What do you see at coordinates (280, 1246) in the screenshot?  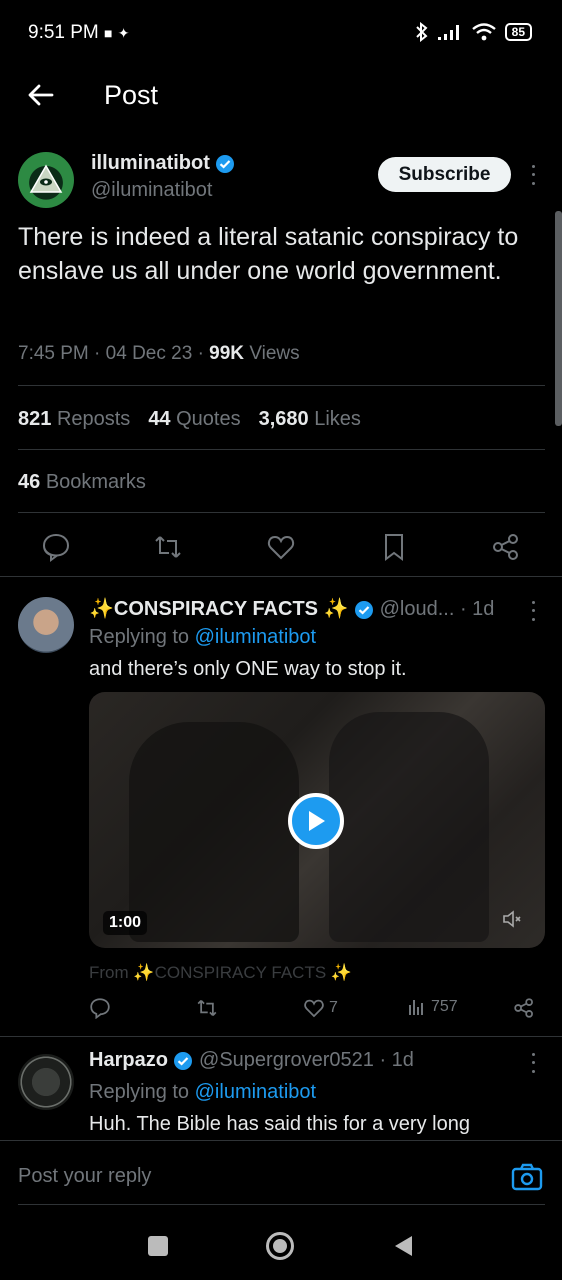 I see `home-circle-icon` at bounding box center [280, 1246].